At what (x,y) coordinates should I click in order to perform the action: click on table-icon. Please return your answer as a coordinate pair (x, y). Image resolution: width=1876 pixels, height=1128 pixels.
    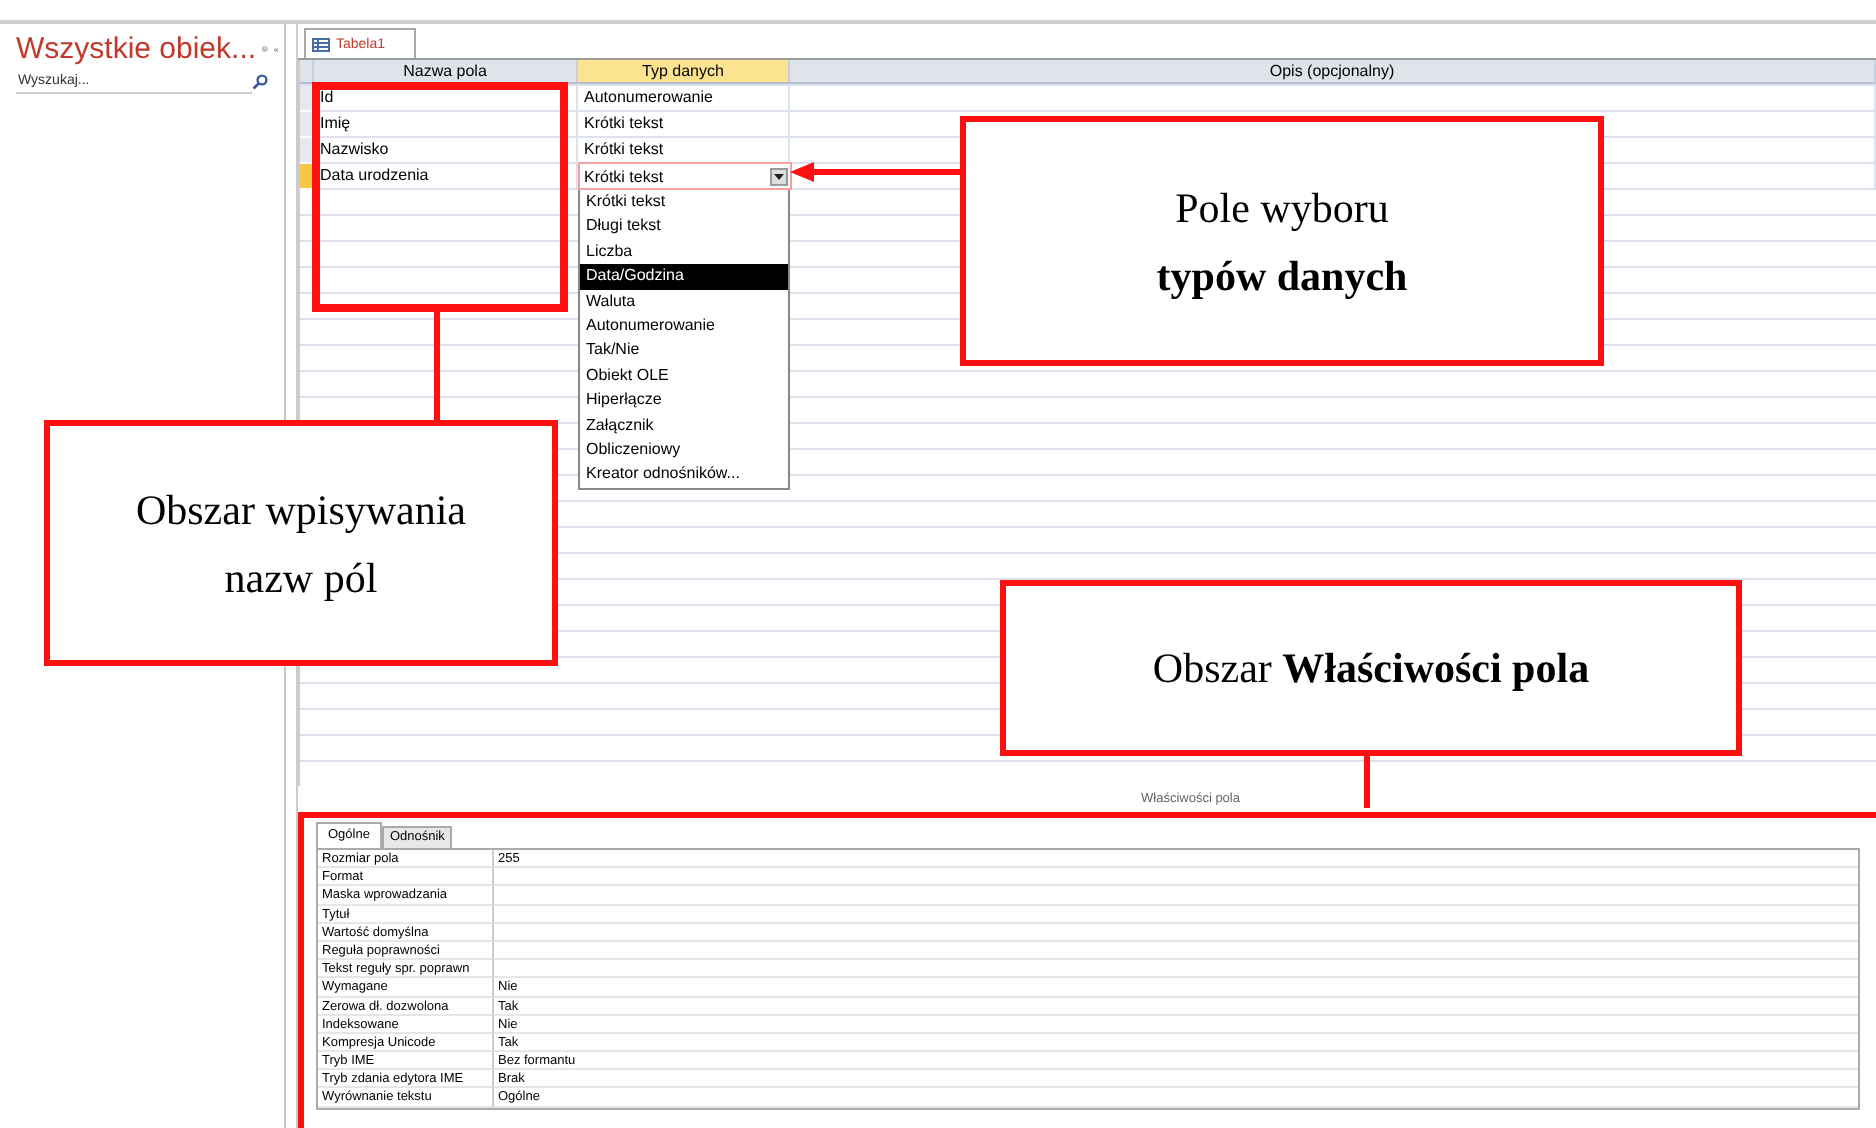
    Looking at the image, I should click on (321, 44).